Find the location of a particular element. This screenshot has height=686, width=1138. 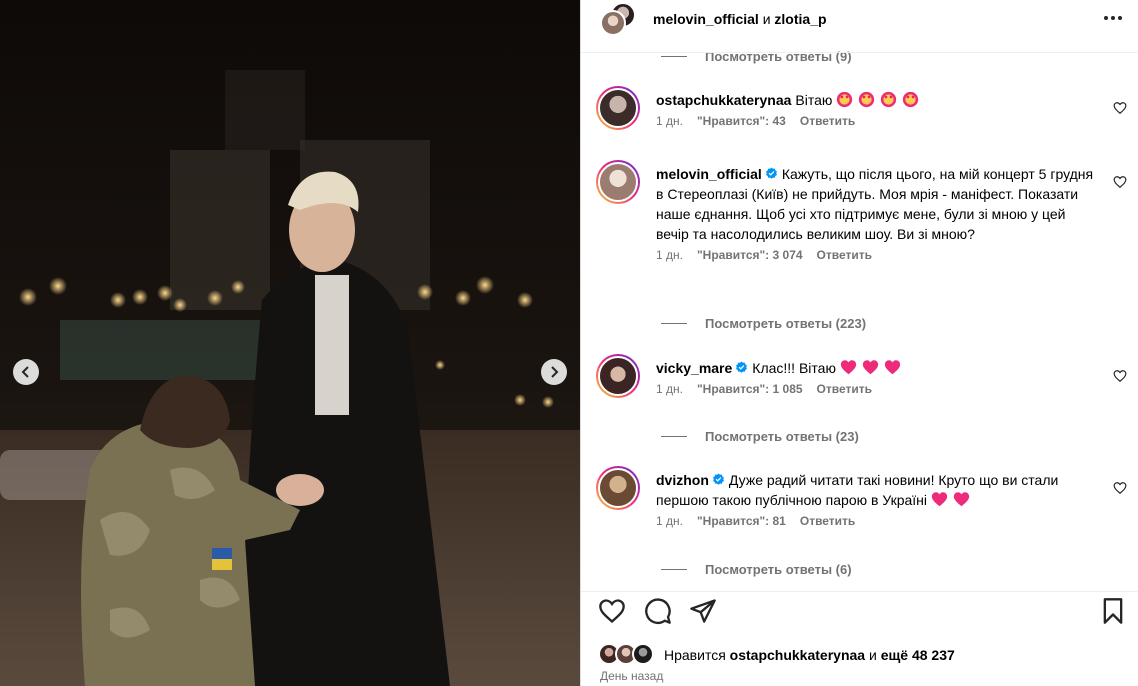

view-replies-label: Посмотреть ответы (6) is located at coordinates (778, 569).